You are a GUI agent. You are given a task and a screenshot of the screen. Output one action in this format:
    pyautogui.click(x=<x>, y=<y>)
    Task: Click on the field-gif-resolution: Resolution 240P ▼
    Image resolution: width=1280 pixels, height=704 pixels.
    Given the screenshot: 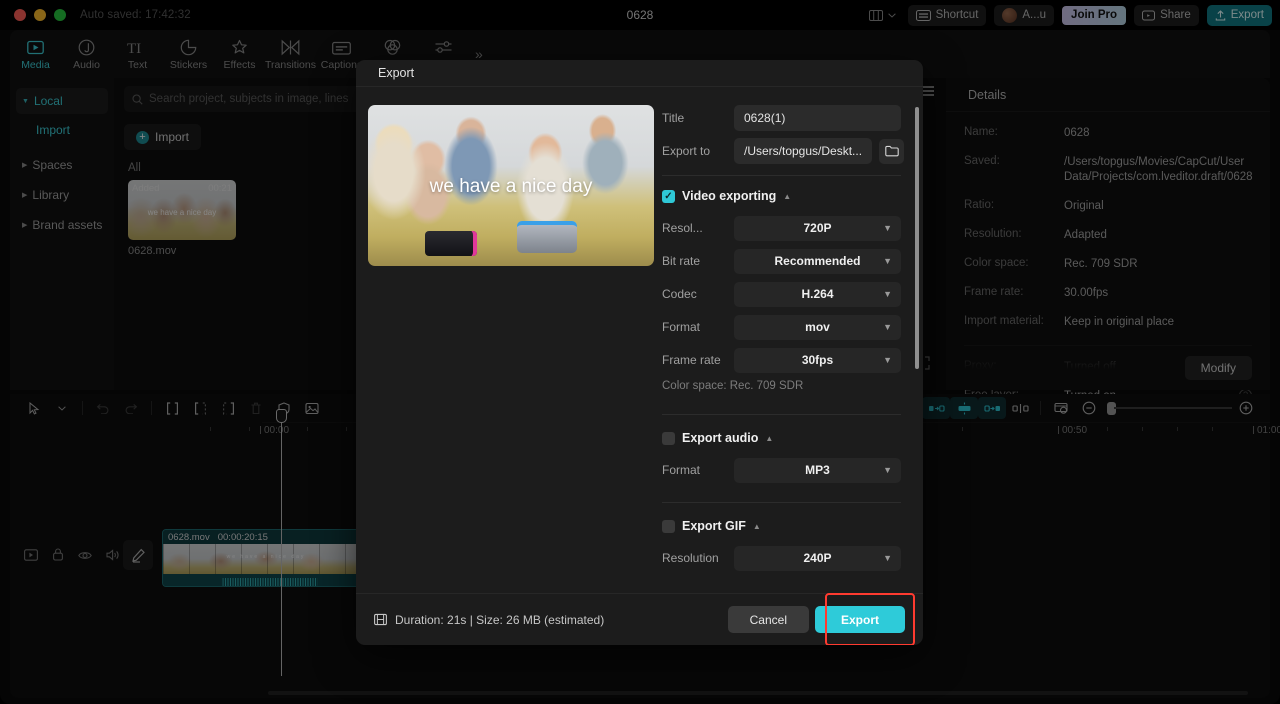 What is the action you would take?
    pyautogui.click(x=781, y=558)
    